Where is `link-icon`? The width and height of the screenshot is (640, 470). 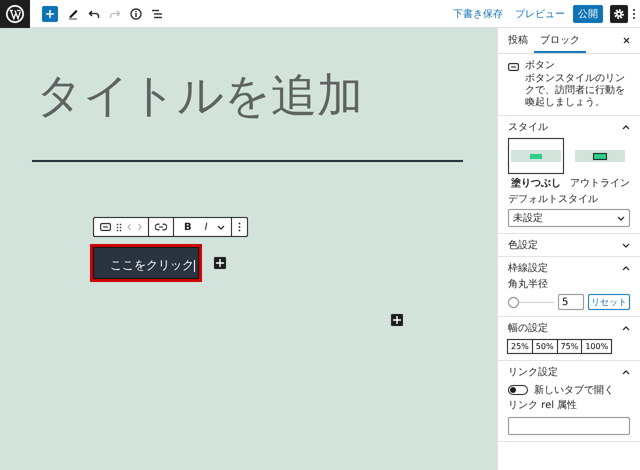 link-icon is located at coordinates (161, 227).